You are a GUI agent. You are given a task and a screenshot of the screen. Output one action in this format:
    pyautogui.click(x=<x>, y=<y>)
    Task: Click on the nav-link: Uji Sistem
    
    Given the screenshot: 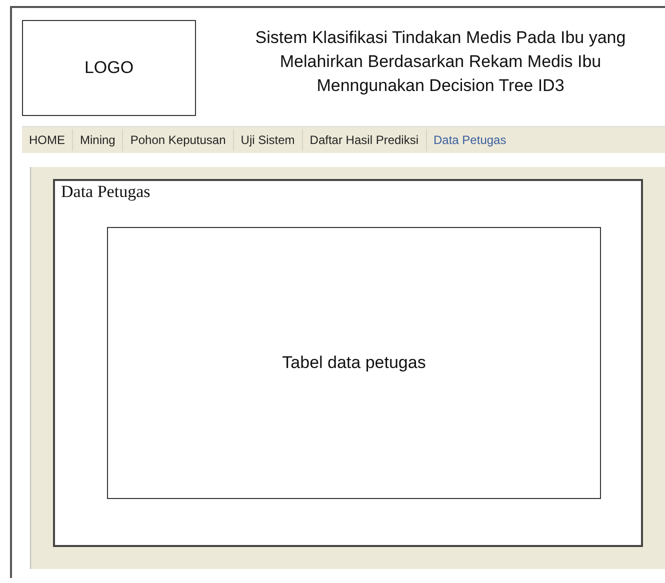 What is the action you would take?
    pyautogui.click(x=267, y=140)
    